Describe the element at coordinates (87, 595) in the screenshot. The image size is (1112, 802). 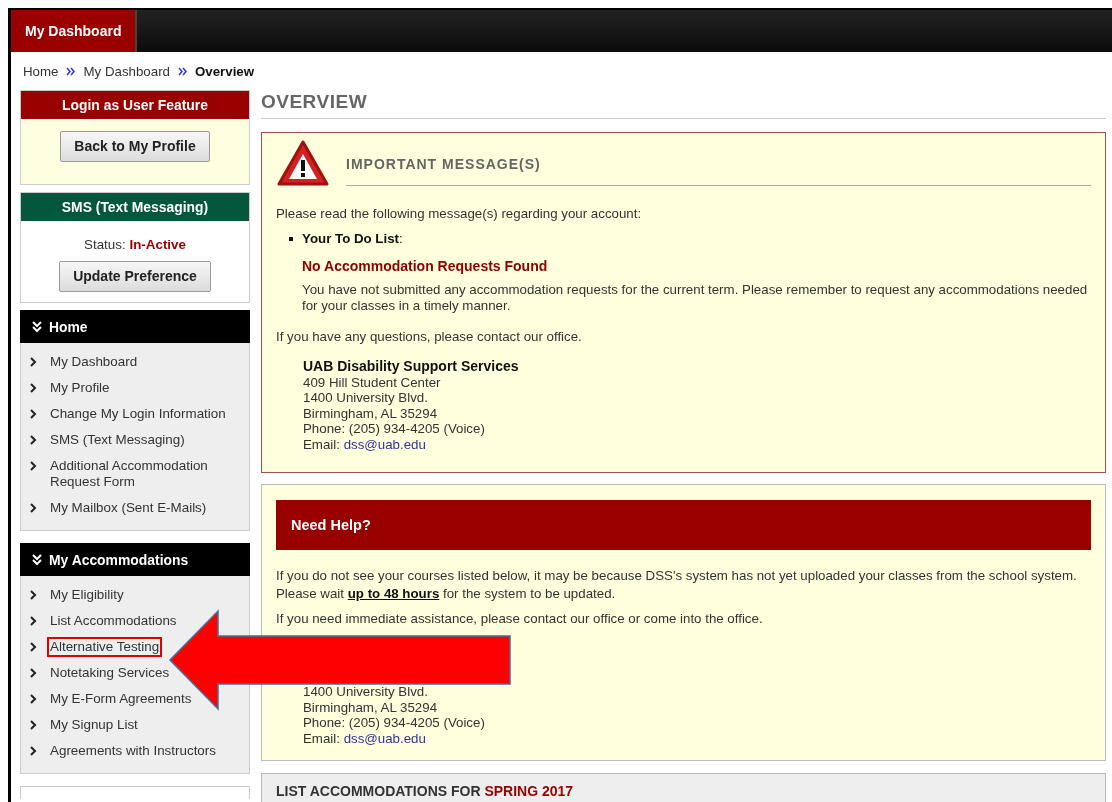
I see `nav-link: My Eligibility` at that location.